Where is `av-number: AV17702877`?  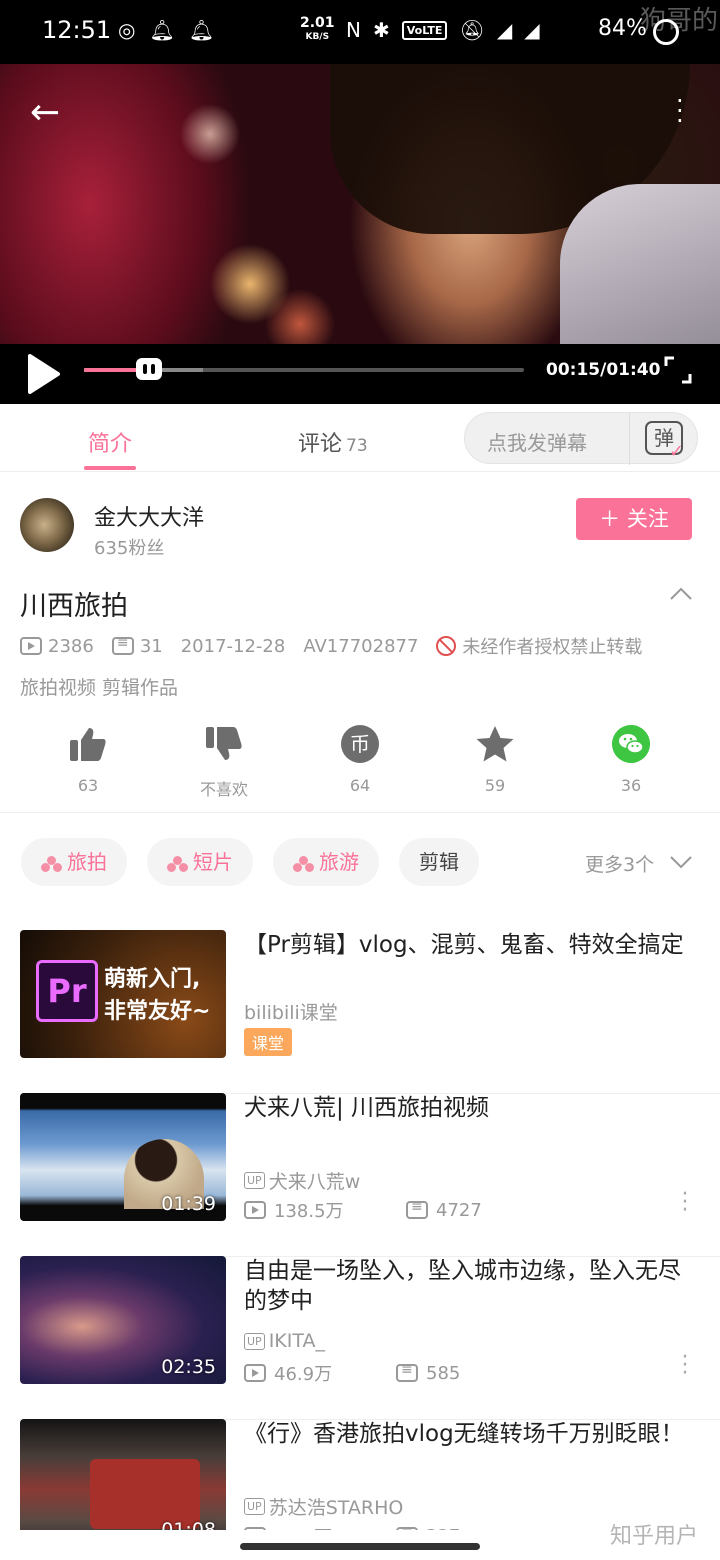
av-number: AV17702877 is located at coordinates (361, 646).